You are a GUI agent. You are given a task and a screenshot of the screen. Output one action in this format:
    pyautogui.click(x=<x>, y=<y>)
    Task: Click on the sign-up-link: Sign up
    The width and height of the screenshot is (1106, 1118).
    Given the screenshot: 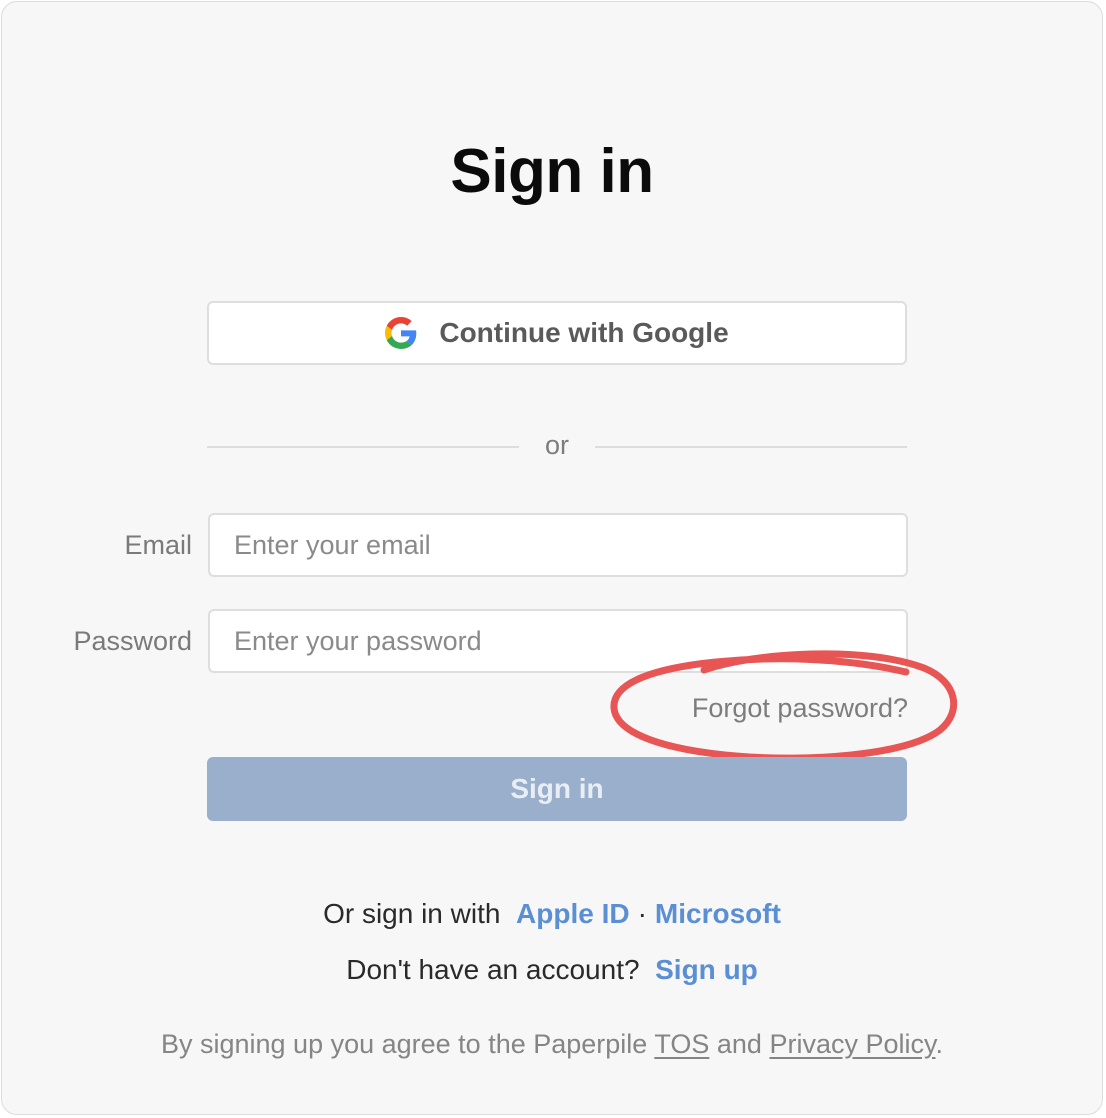 What is the action you would take?
    pyautogui.click(x=706, y=969)
    